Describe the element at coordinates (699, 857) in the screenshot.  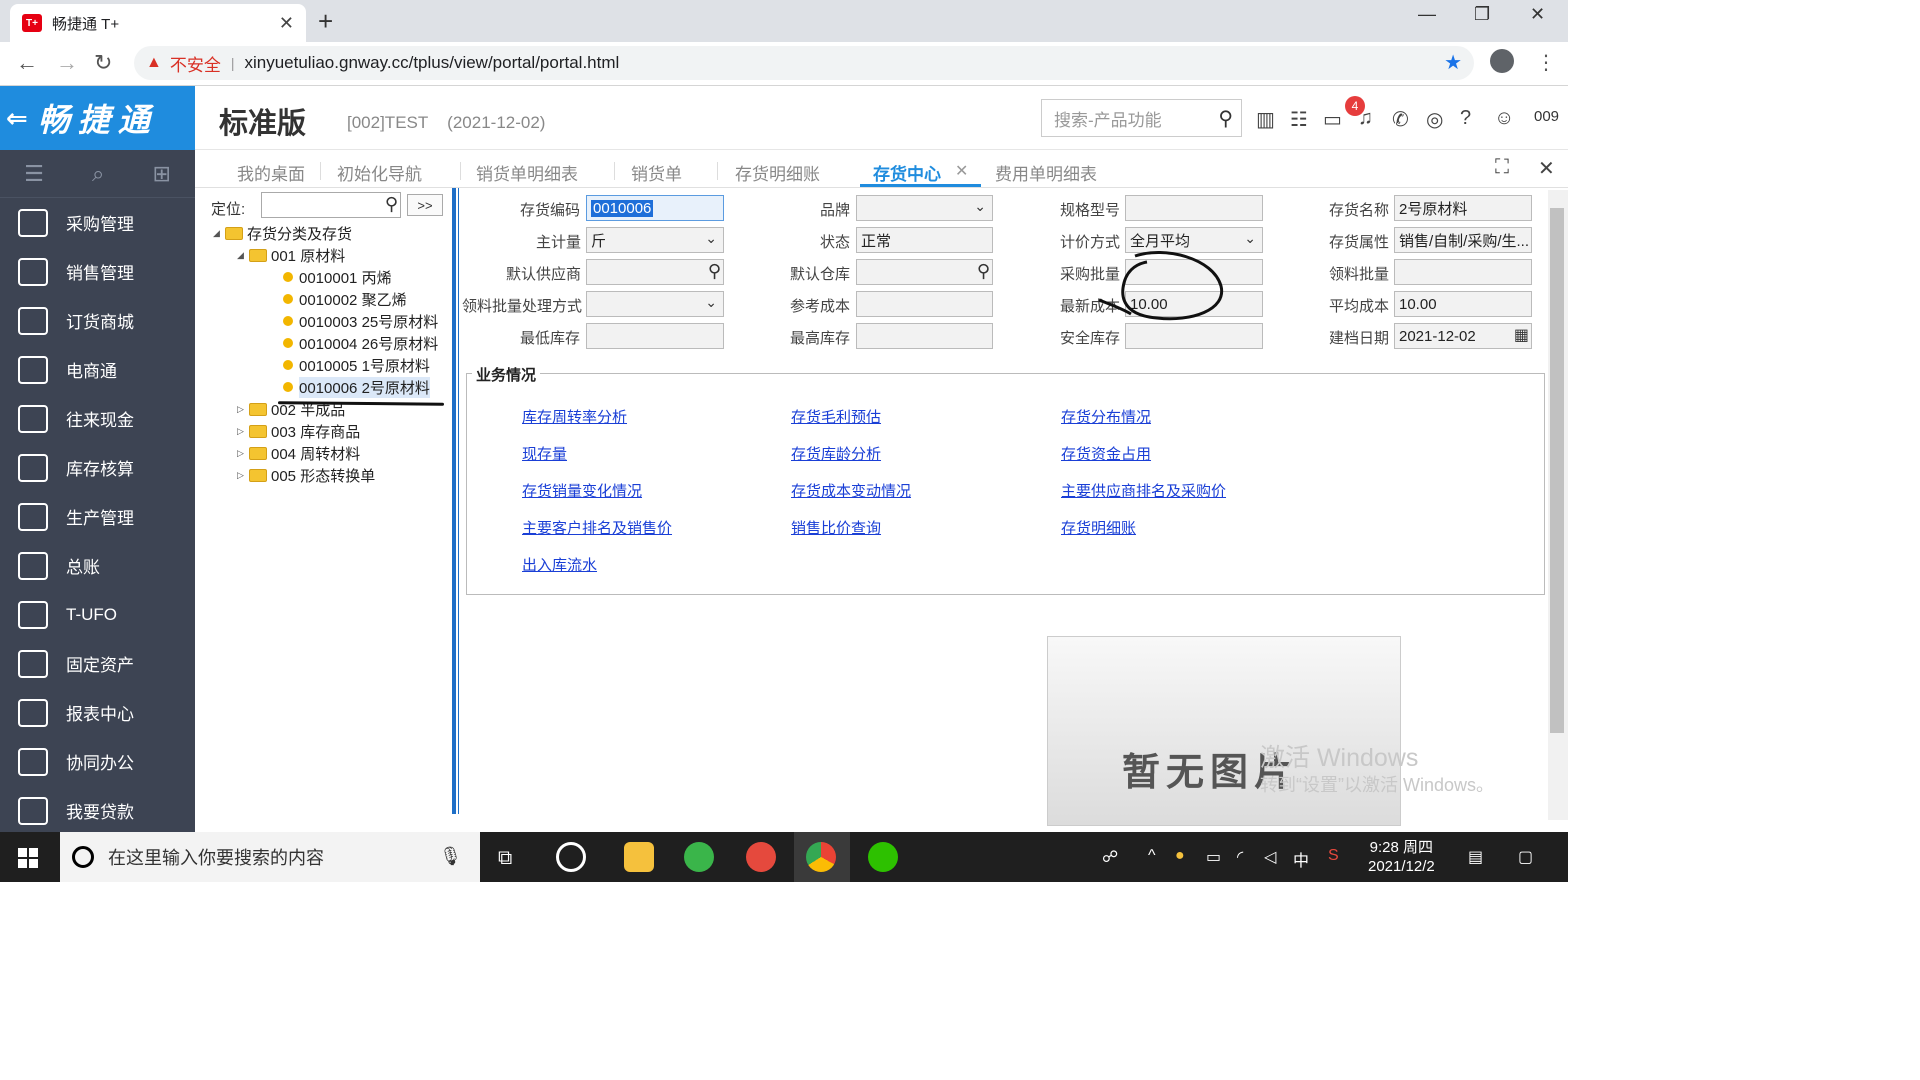
I see `app-green-browser-icon` at that location.